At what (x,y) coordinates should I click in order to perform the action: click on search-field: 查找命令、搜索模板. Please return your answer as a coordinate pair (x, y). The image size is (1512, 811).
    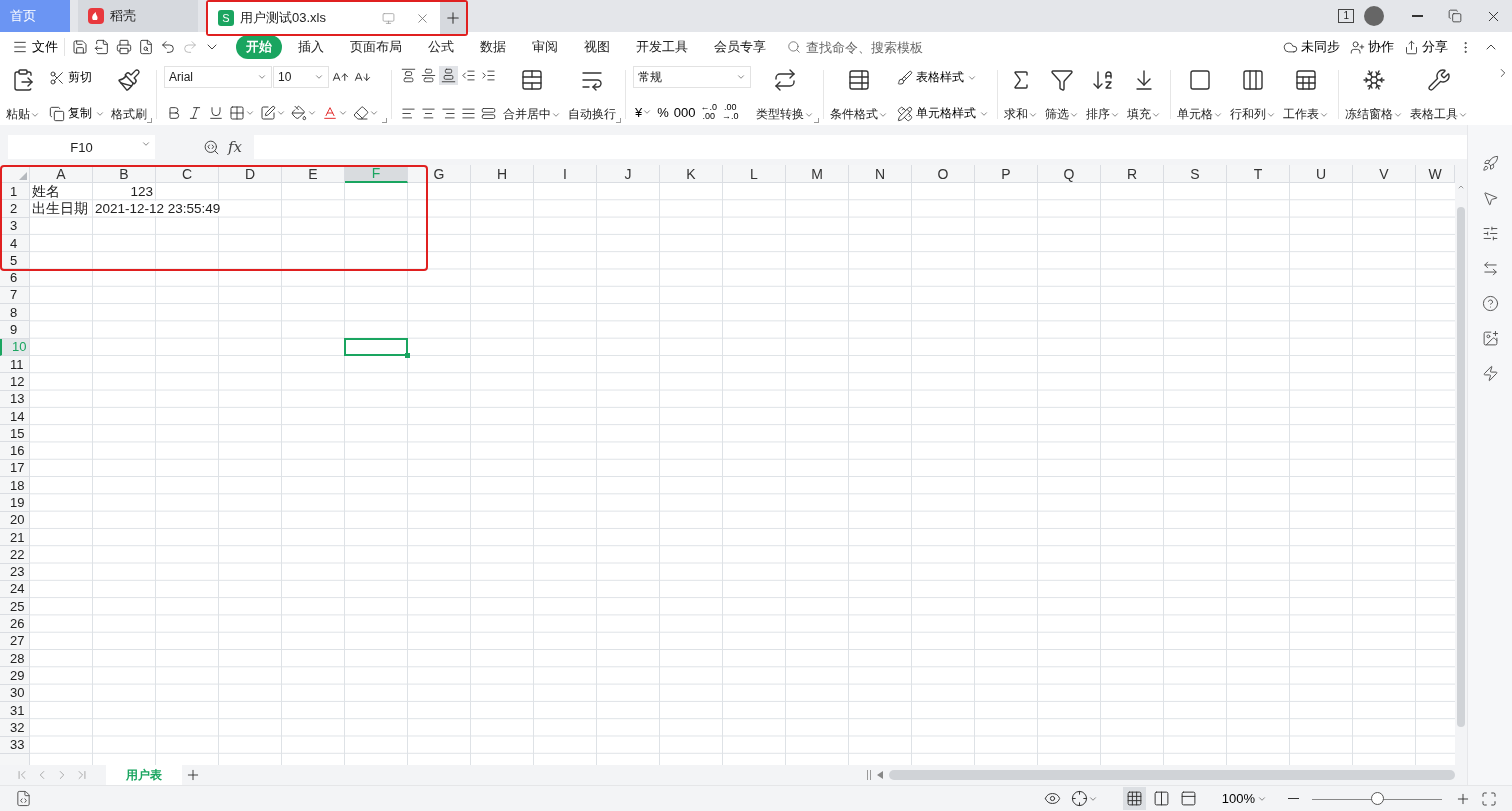
    Looking at the image, I should click on (879, 47).